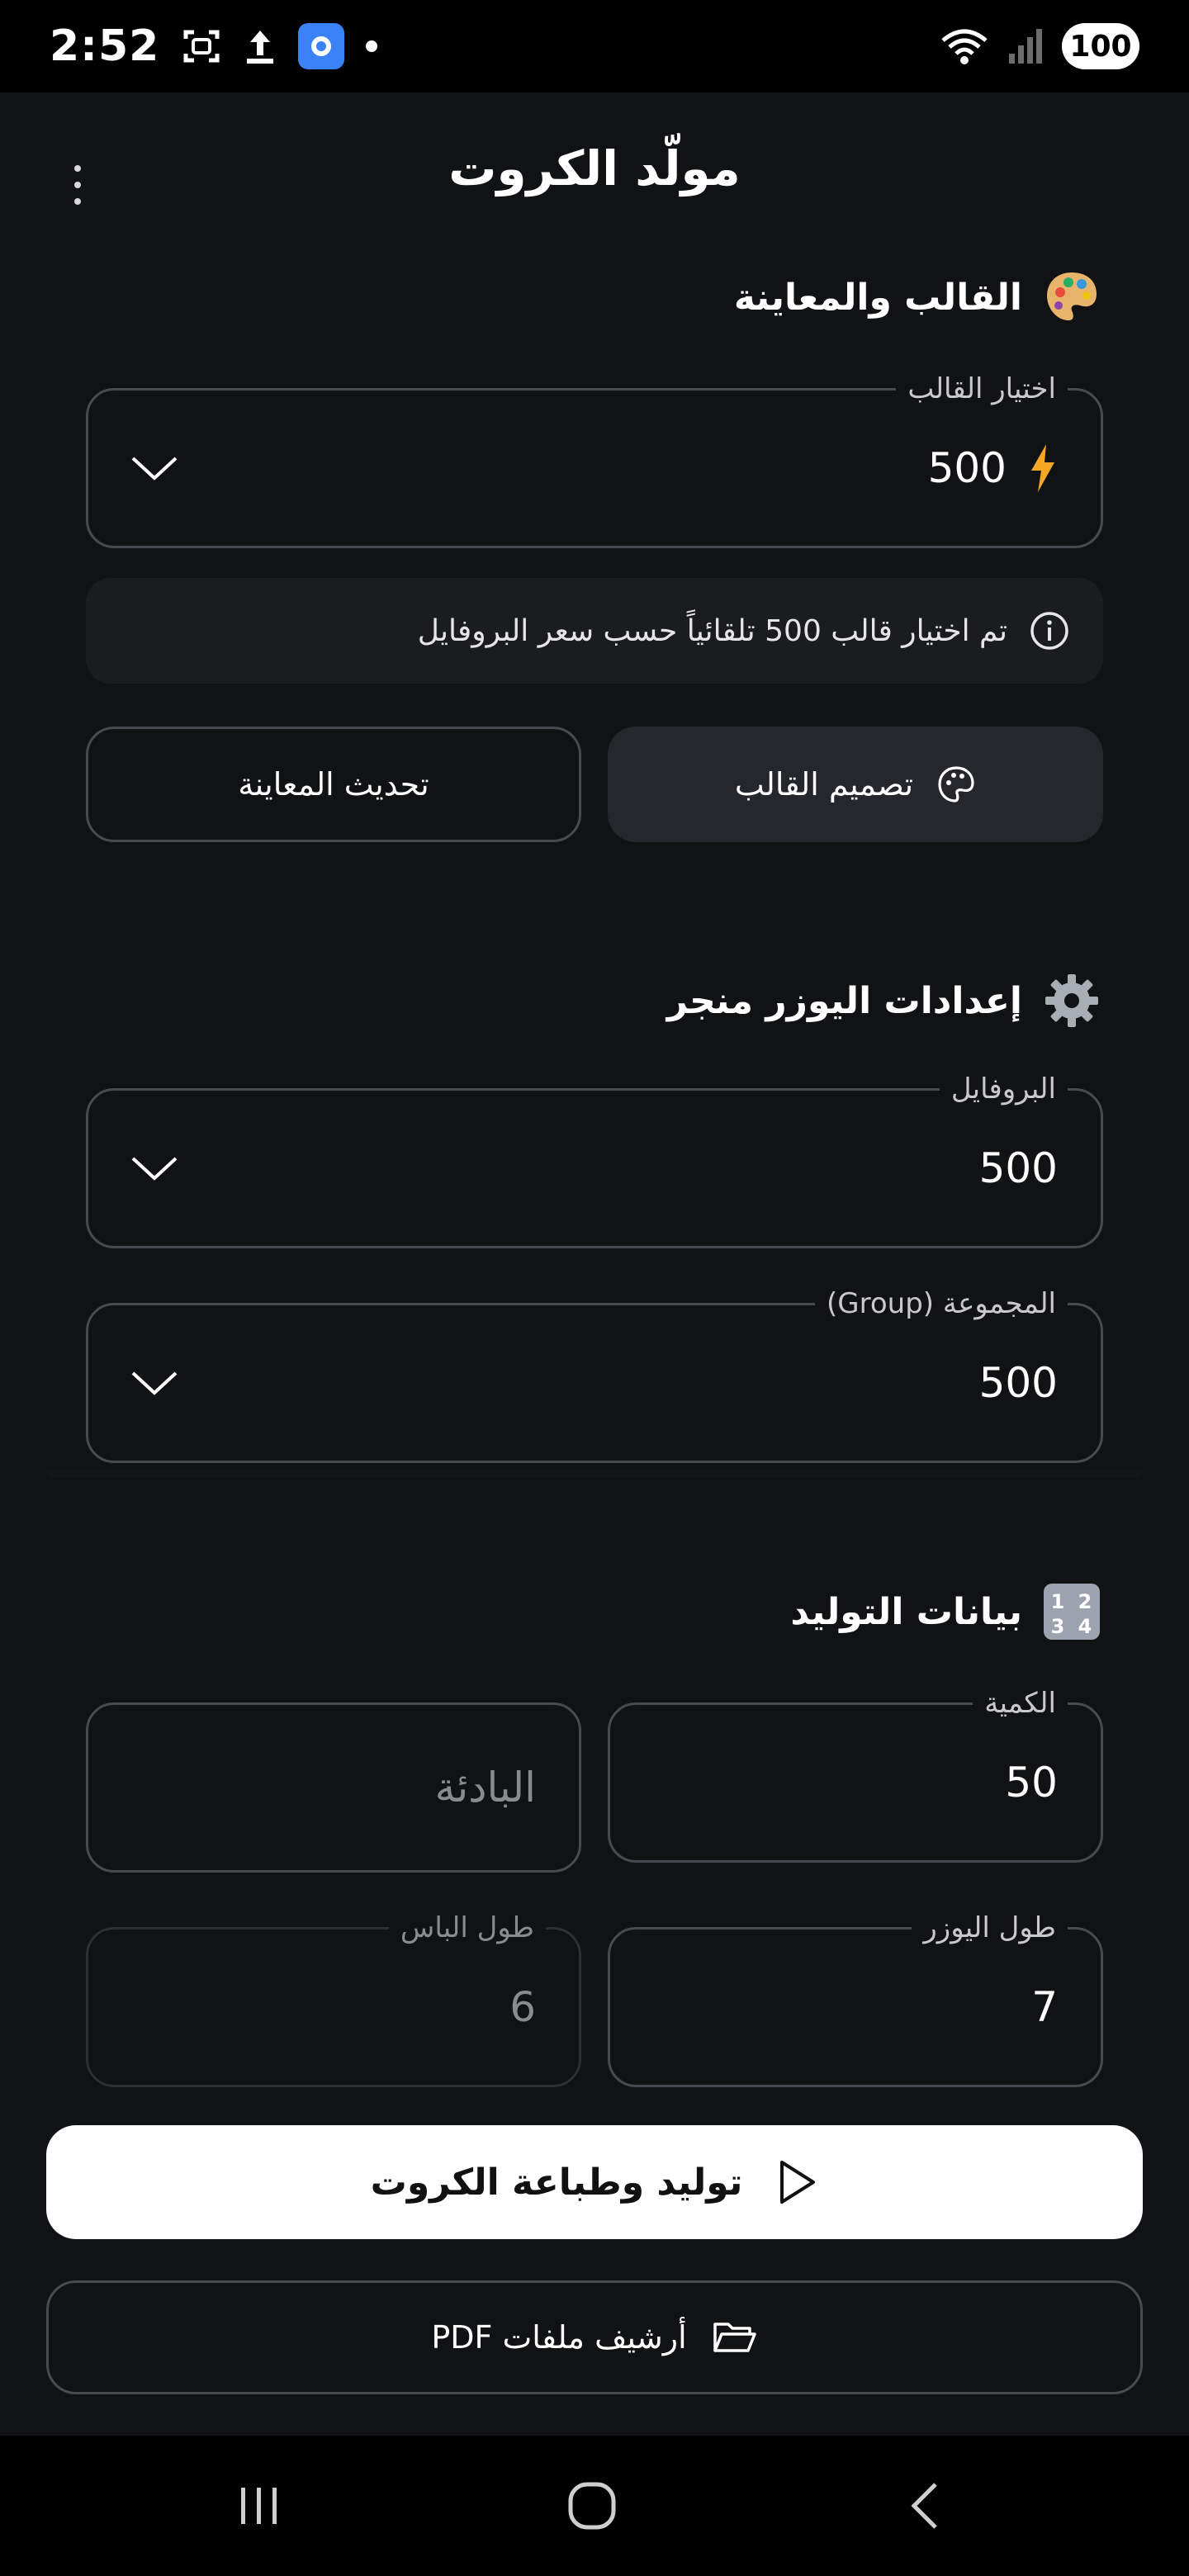 The image size is (1189, 2576). What do you see at coordinates (1025, 46) in the screenshot?
I see `signal-icon` at bounding box center [1025, 46].